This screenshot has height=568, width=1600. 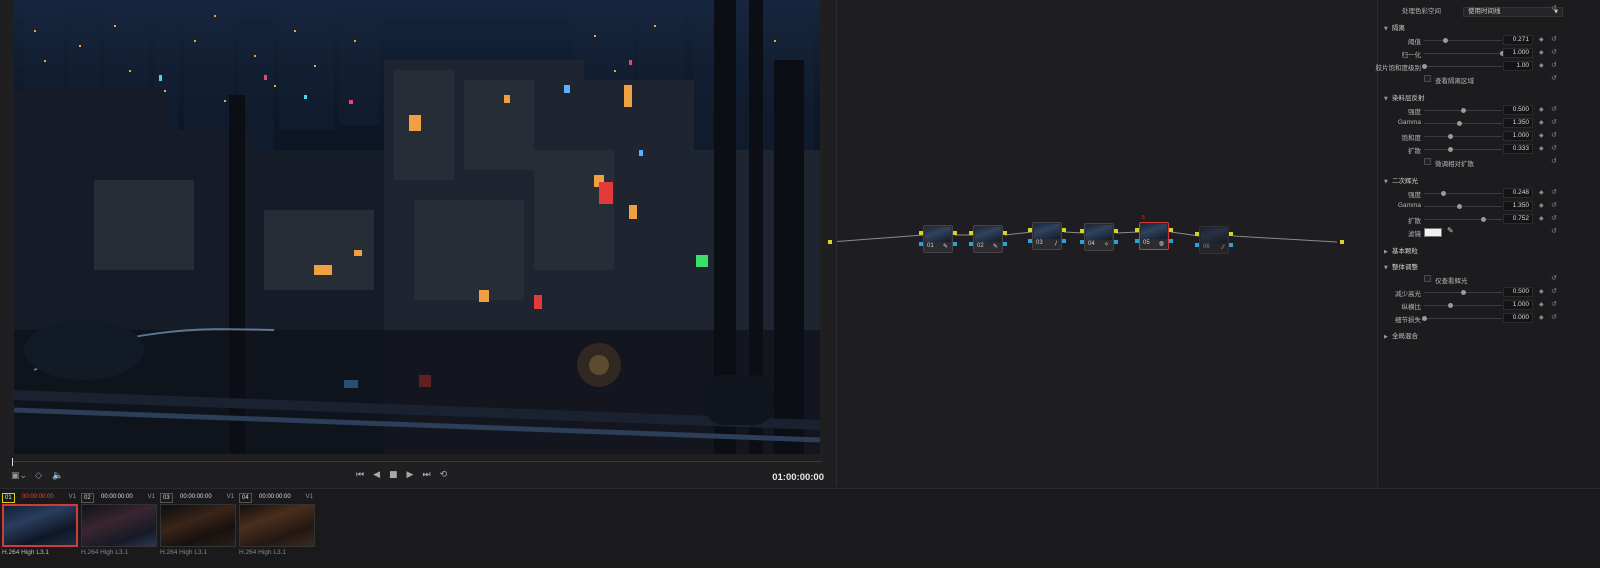 I want to click on color-space-select: 使用时间线 ▼, so click(x=1513, y=12).